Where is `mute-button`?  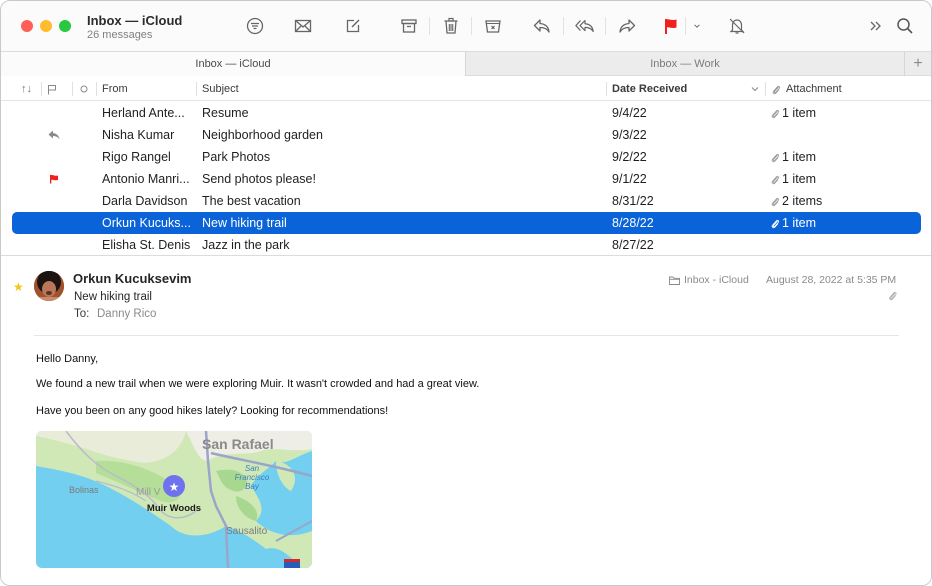
mute-button is located at coordinates (737, 26).